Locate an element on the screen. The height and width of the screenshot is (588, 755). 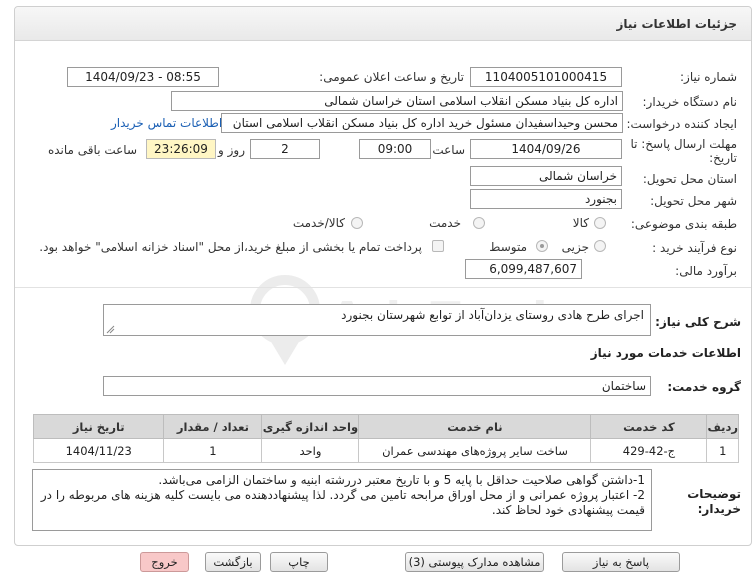
column-header: واحد اندازه گیری is located at coordinates (310, 426).